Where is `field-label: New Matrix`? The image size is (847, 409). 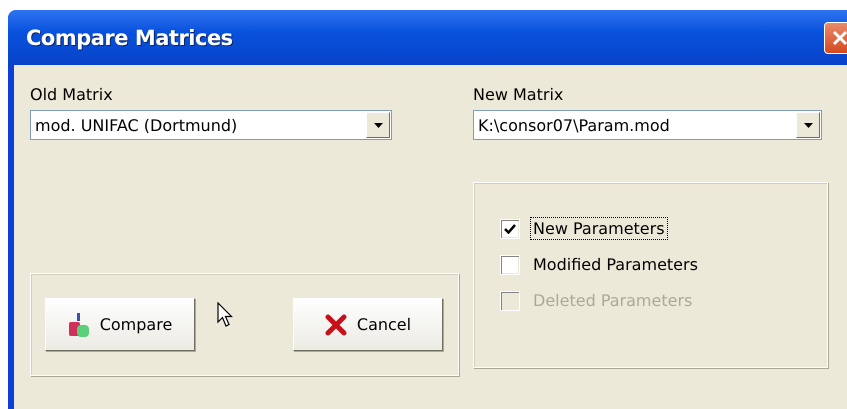 field-label: New Matrix is located at coordinates (518, 94).